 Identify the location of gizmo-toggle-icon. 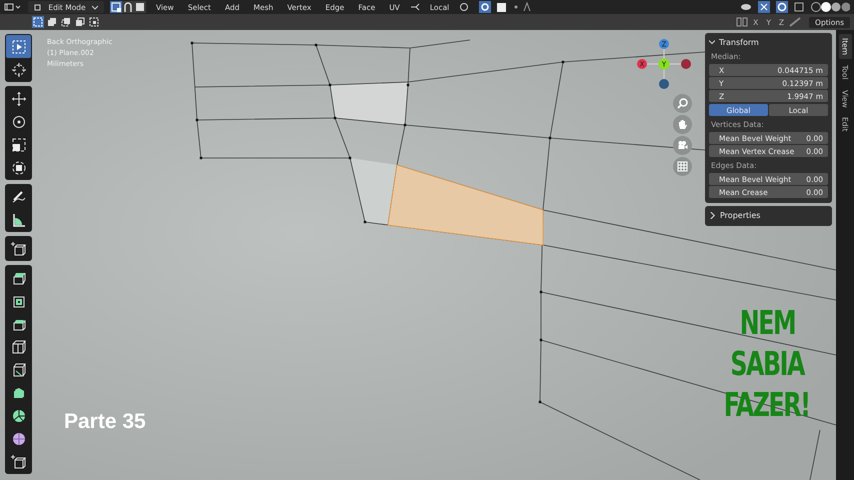
(764, 7).